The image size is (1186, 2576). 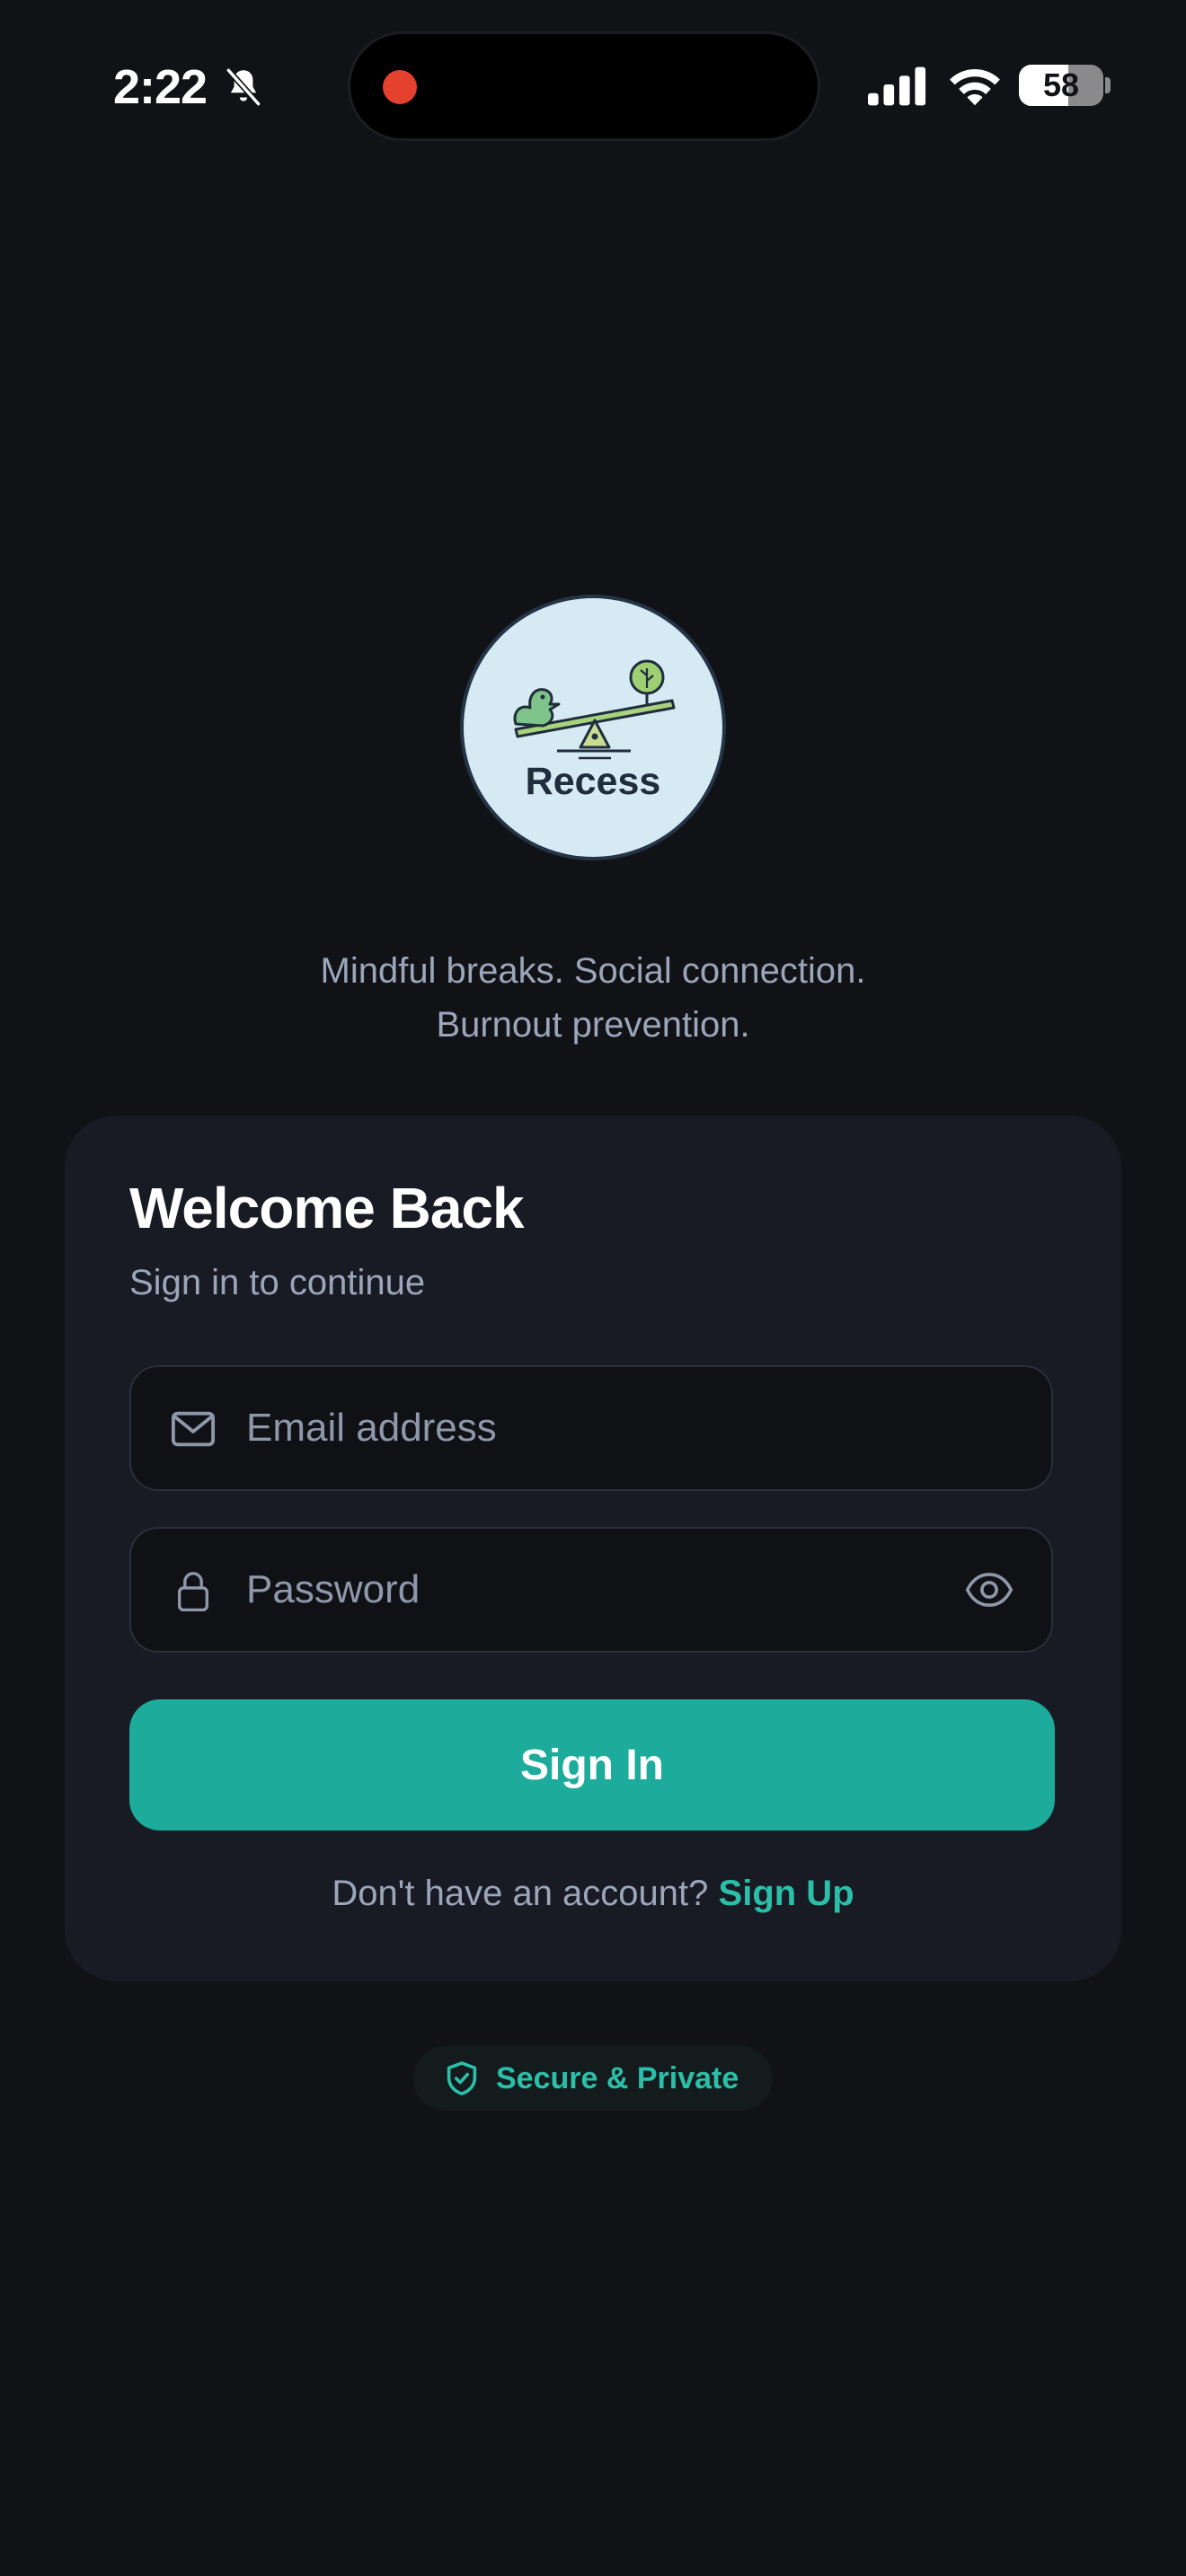 What do you see at coordinates (594, 709) in the screenshot?
I see `seesaw-duck-tree-icon` at bounding box center [594, 709].